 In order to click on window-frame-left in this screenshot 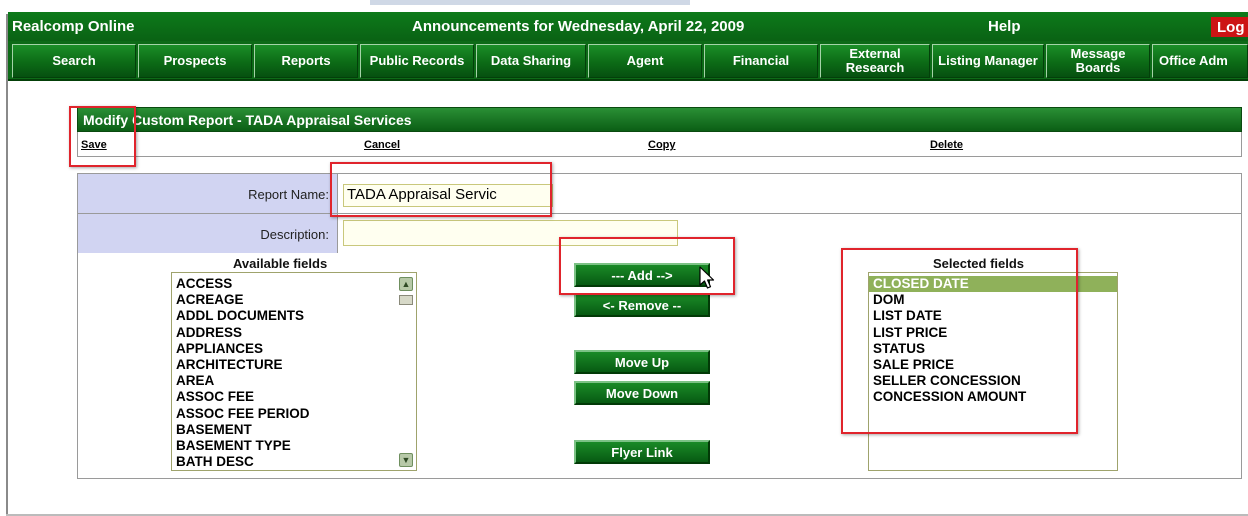, I will do `click(7, 265)`.